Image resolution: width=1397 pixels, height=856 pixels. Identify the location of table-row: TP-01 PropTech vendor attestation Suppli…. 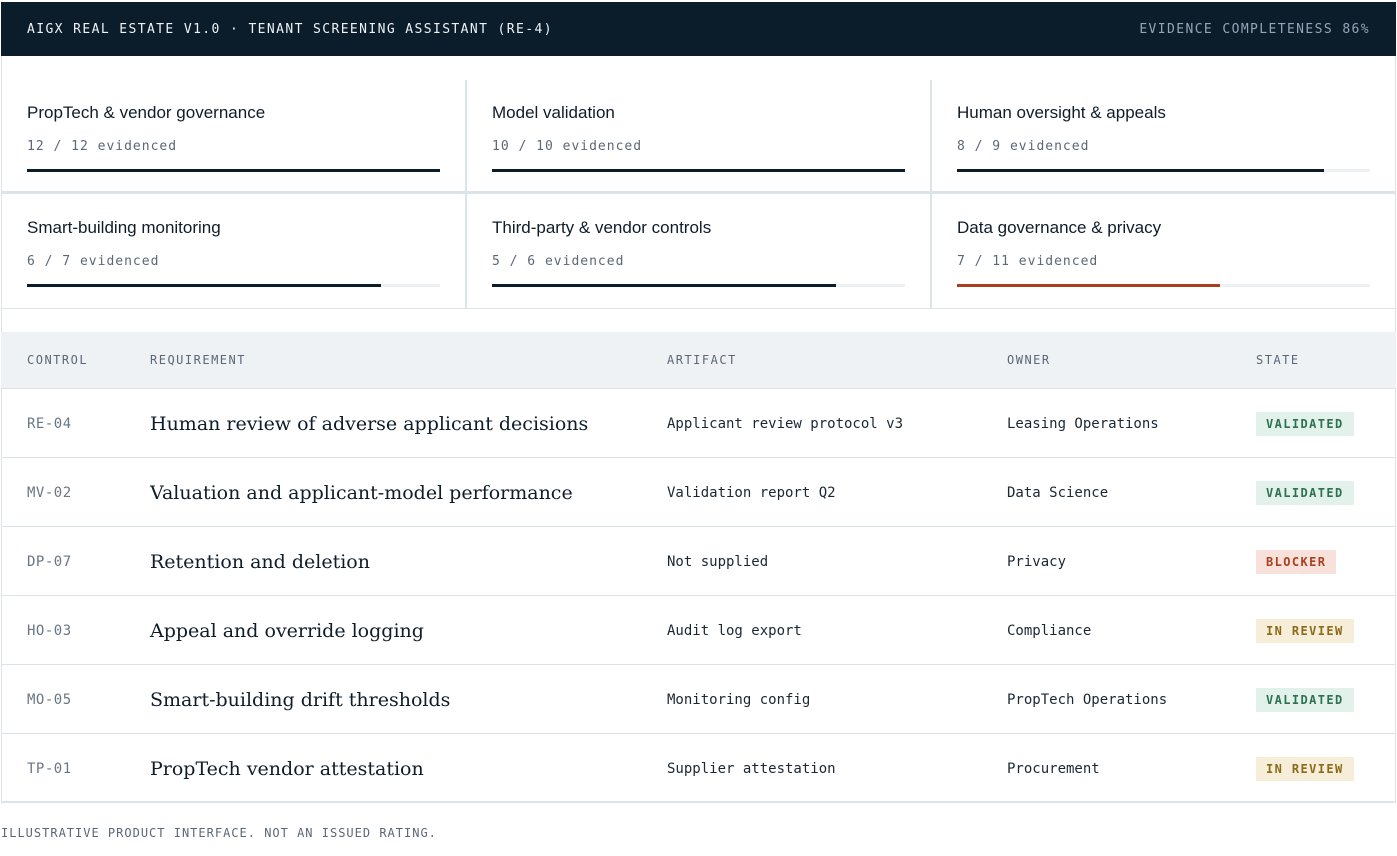
(698, 768).